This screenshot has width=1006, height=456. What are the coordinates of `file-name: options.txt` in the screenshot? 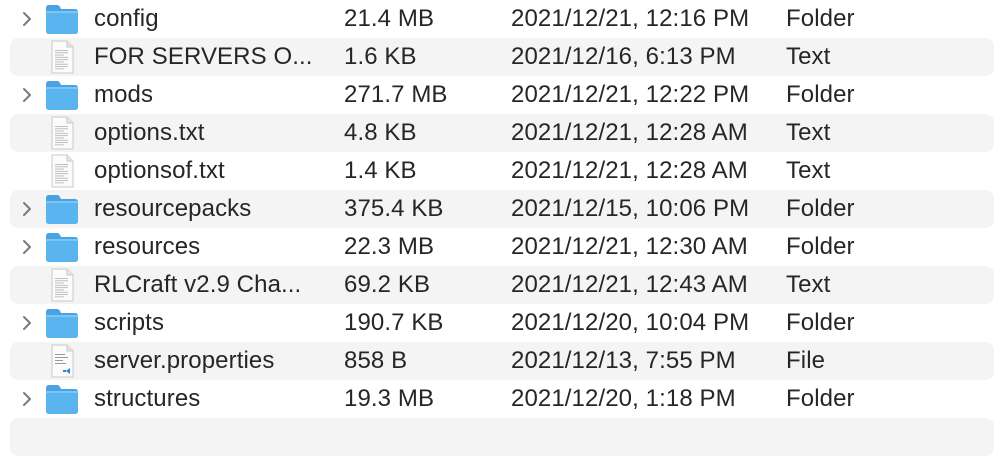 It's located at (149, 132).